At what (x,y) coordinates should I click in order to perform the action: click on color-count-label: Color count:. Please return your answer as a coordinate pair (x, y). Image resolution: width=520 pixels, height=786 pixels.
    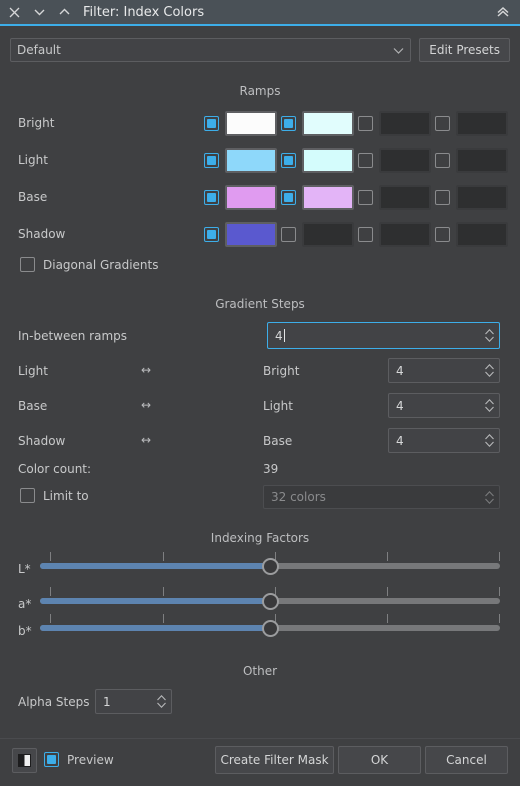
    Looking at the image, I should click on (55, 469).